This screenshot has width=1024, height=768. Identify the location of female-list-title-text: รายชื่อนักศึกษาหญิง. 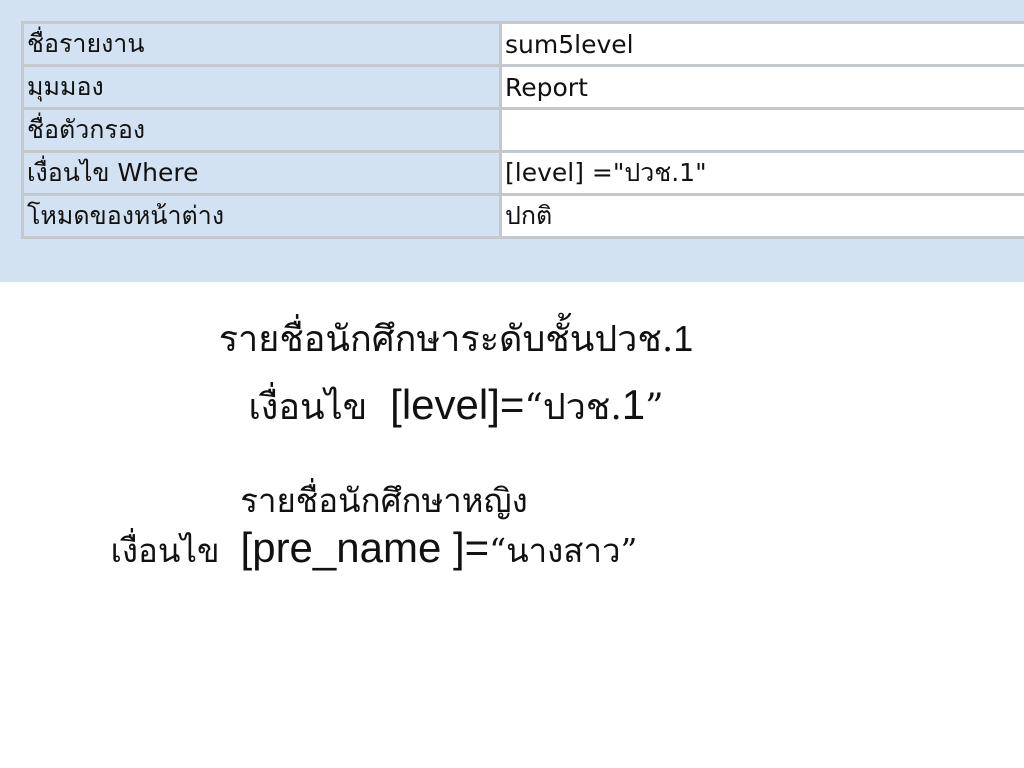
(384, 500).